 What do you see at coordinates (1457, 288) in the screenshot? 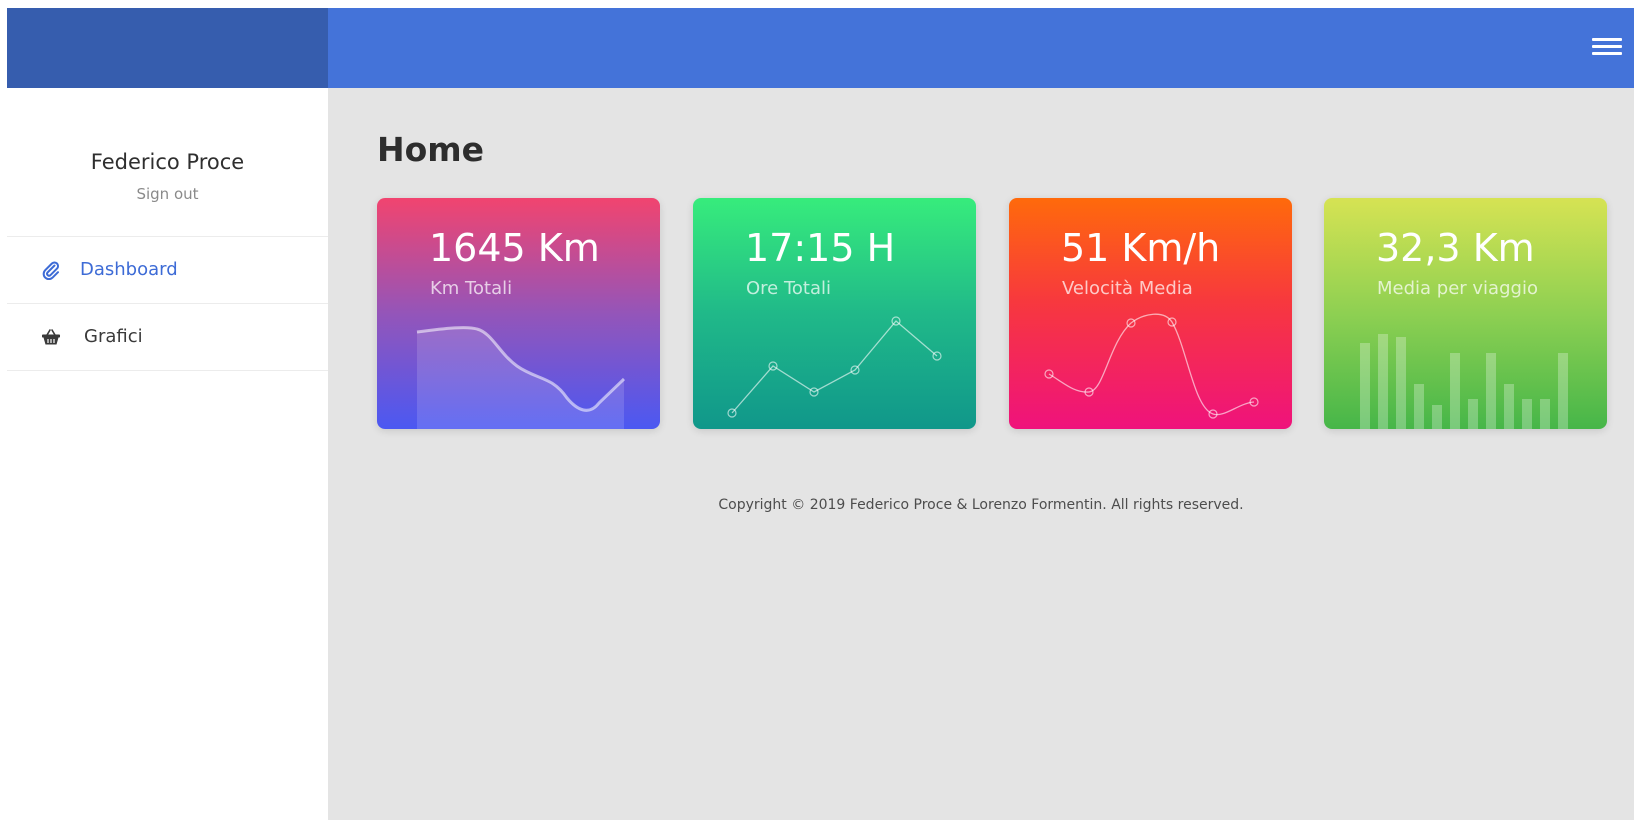
I see `card-label: Media per viaggio` at bounding box center [1457, 288].